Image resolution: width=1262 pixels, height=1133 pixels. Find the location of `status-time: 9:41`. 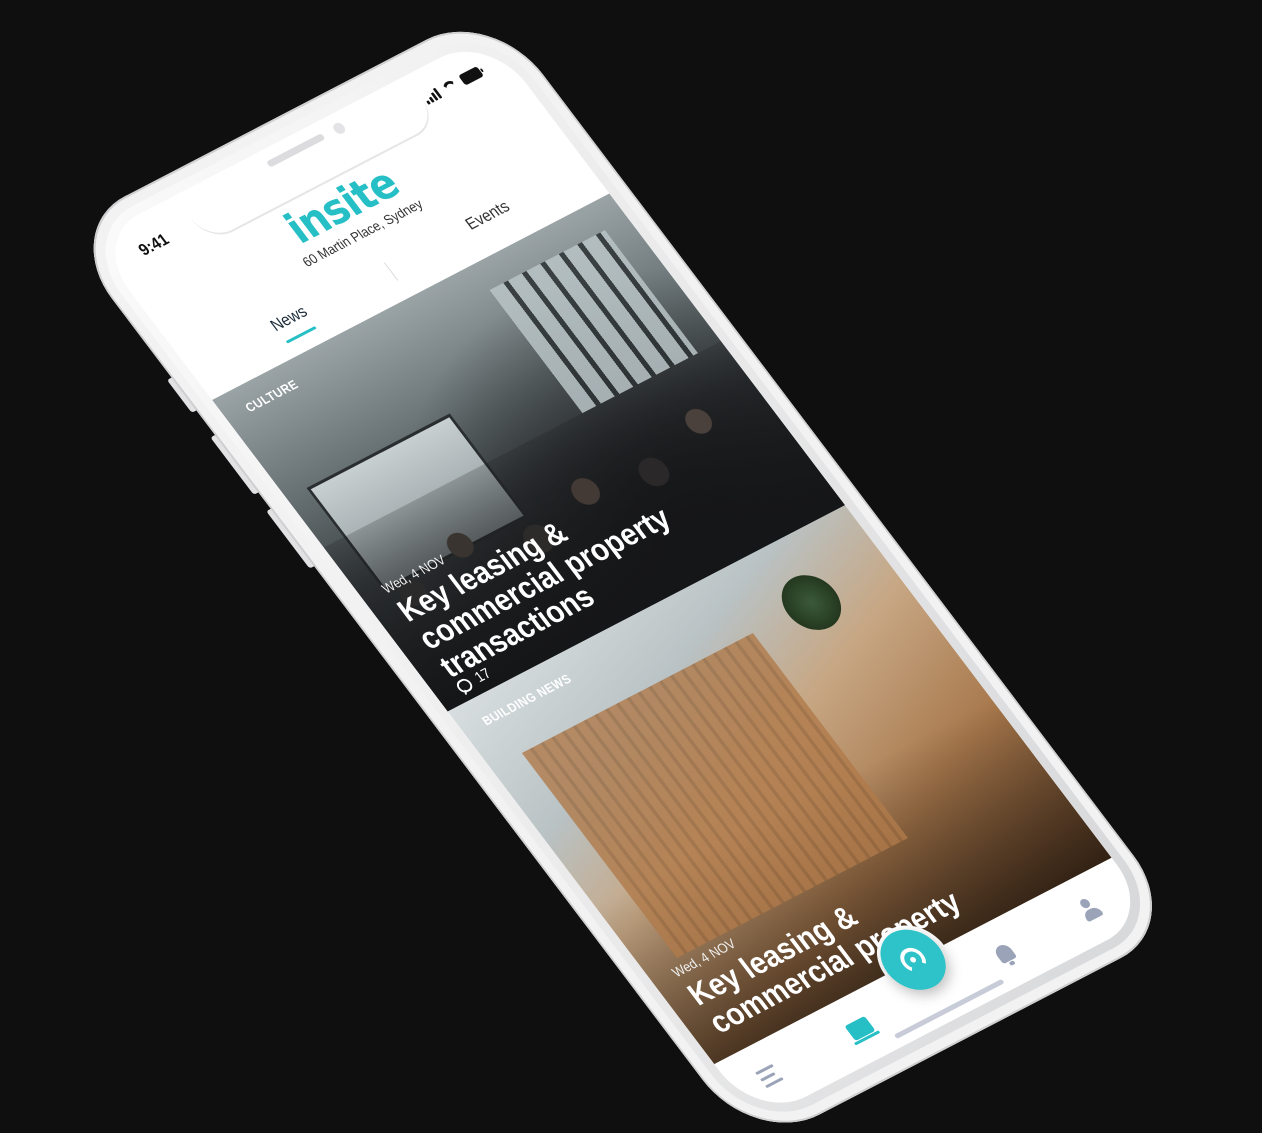

status-time: 9:41 is located at coordinates (153, 245).